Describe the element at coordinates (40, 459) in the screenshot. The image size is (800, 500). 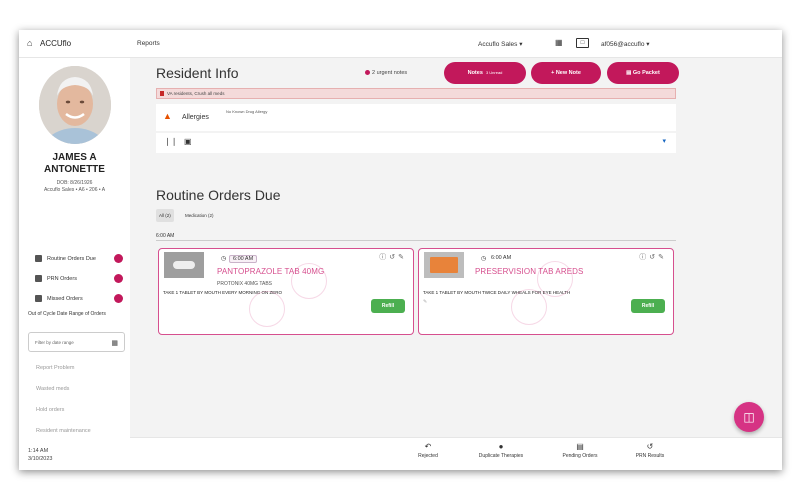
I see `current-date: 3/10/2023` at that location.